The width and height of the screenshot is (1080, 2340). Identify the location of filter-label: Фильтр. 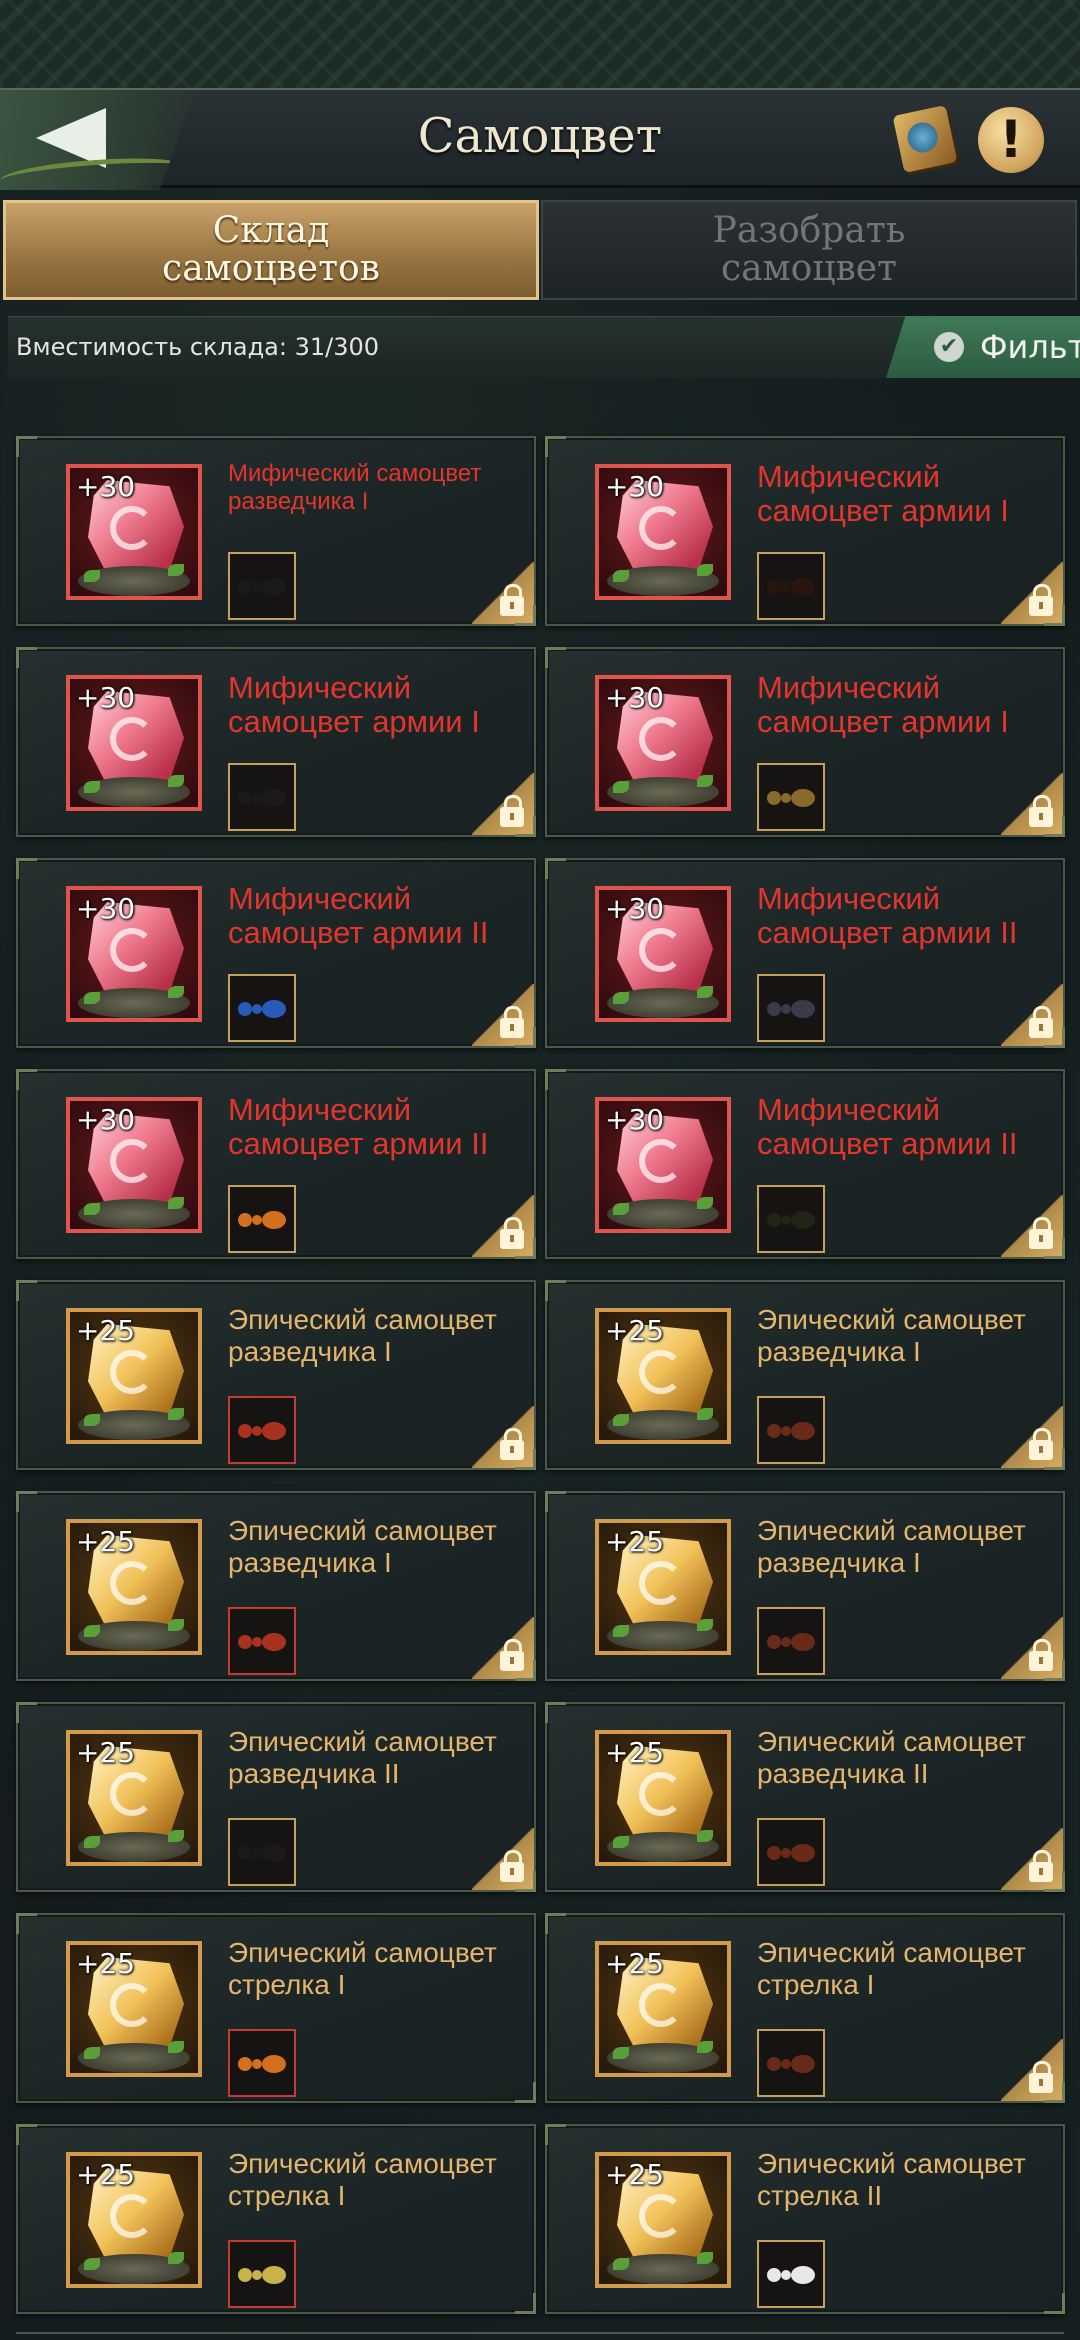
(1030, 347).